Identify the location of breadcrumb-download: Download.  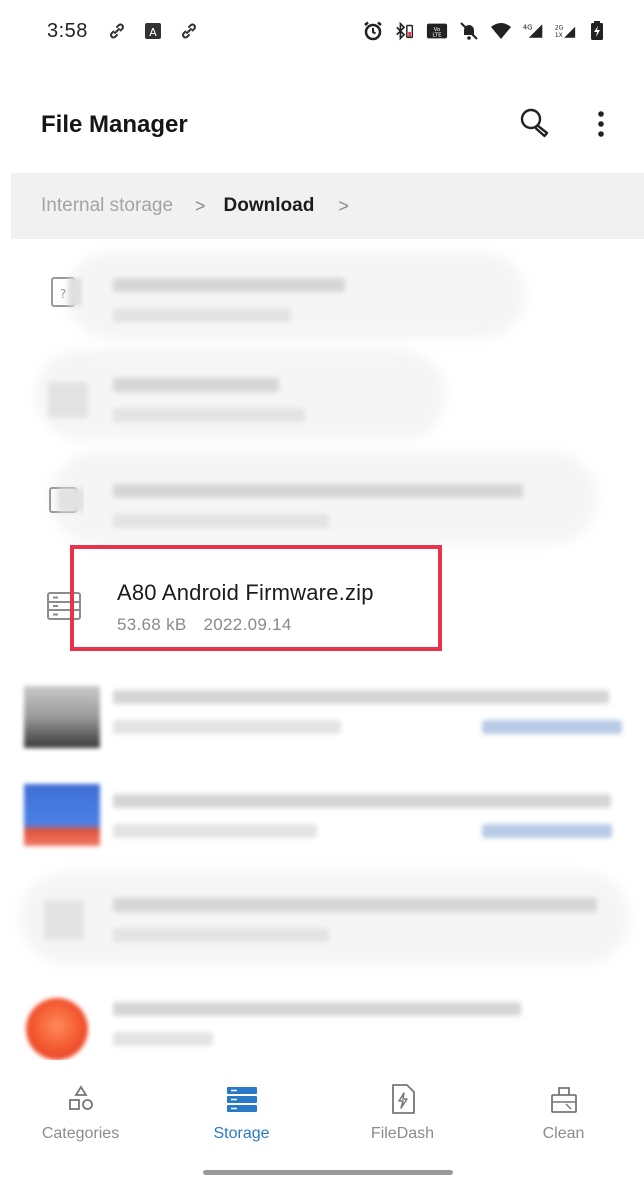
(269, 206).